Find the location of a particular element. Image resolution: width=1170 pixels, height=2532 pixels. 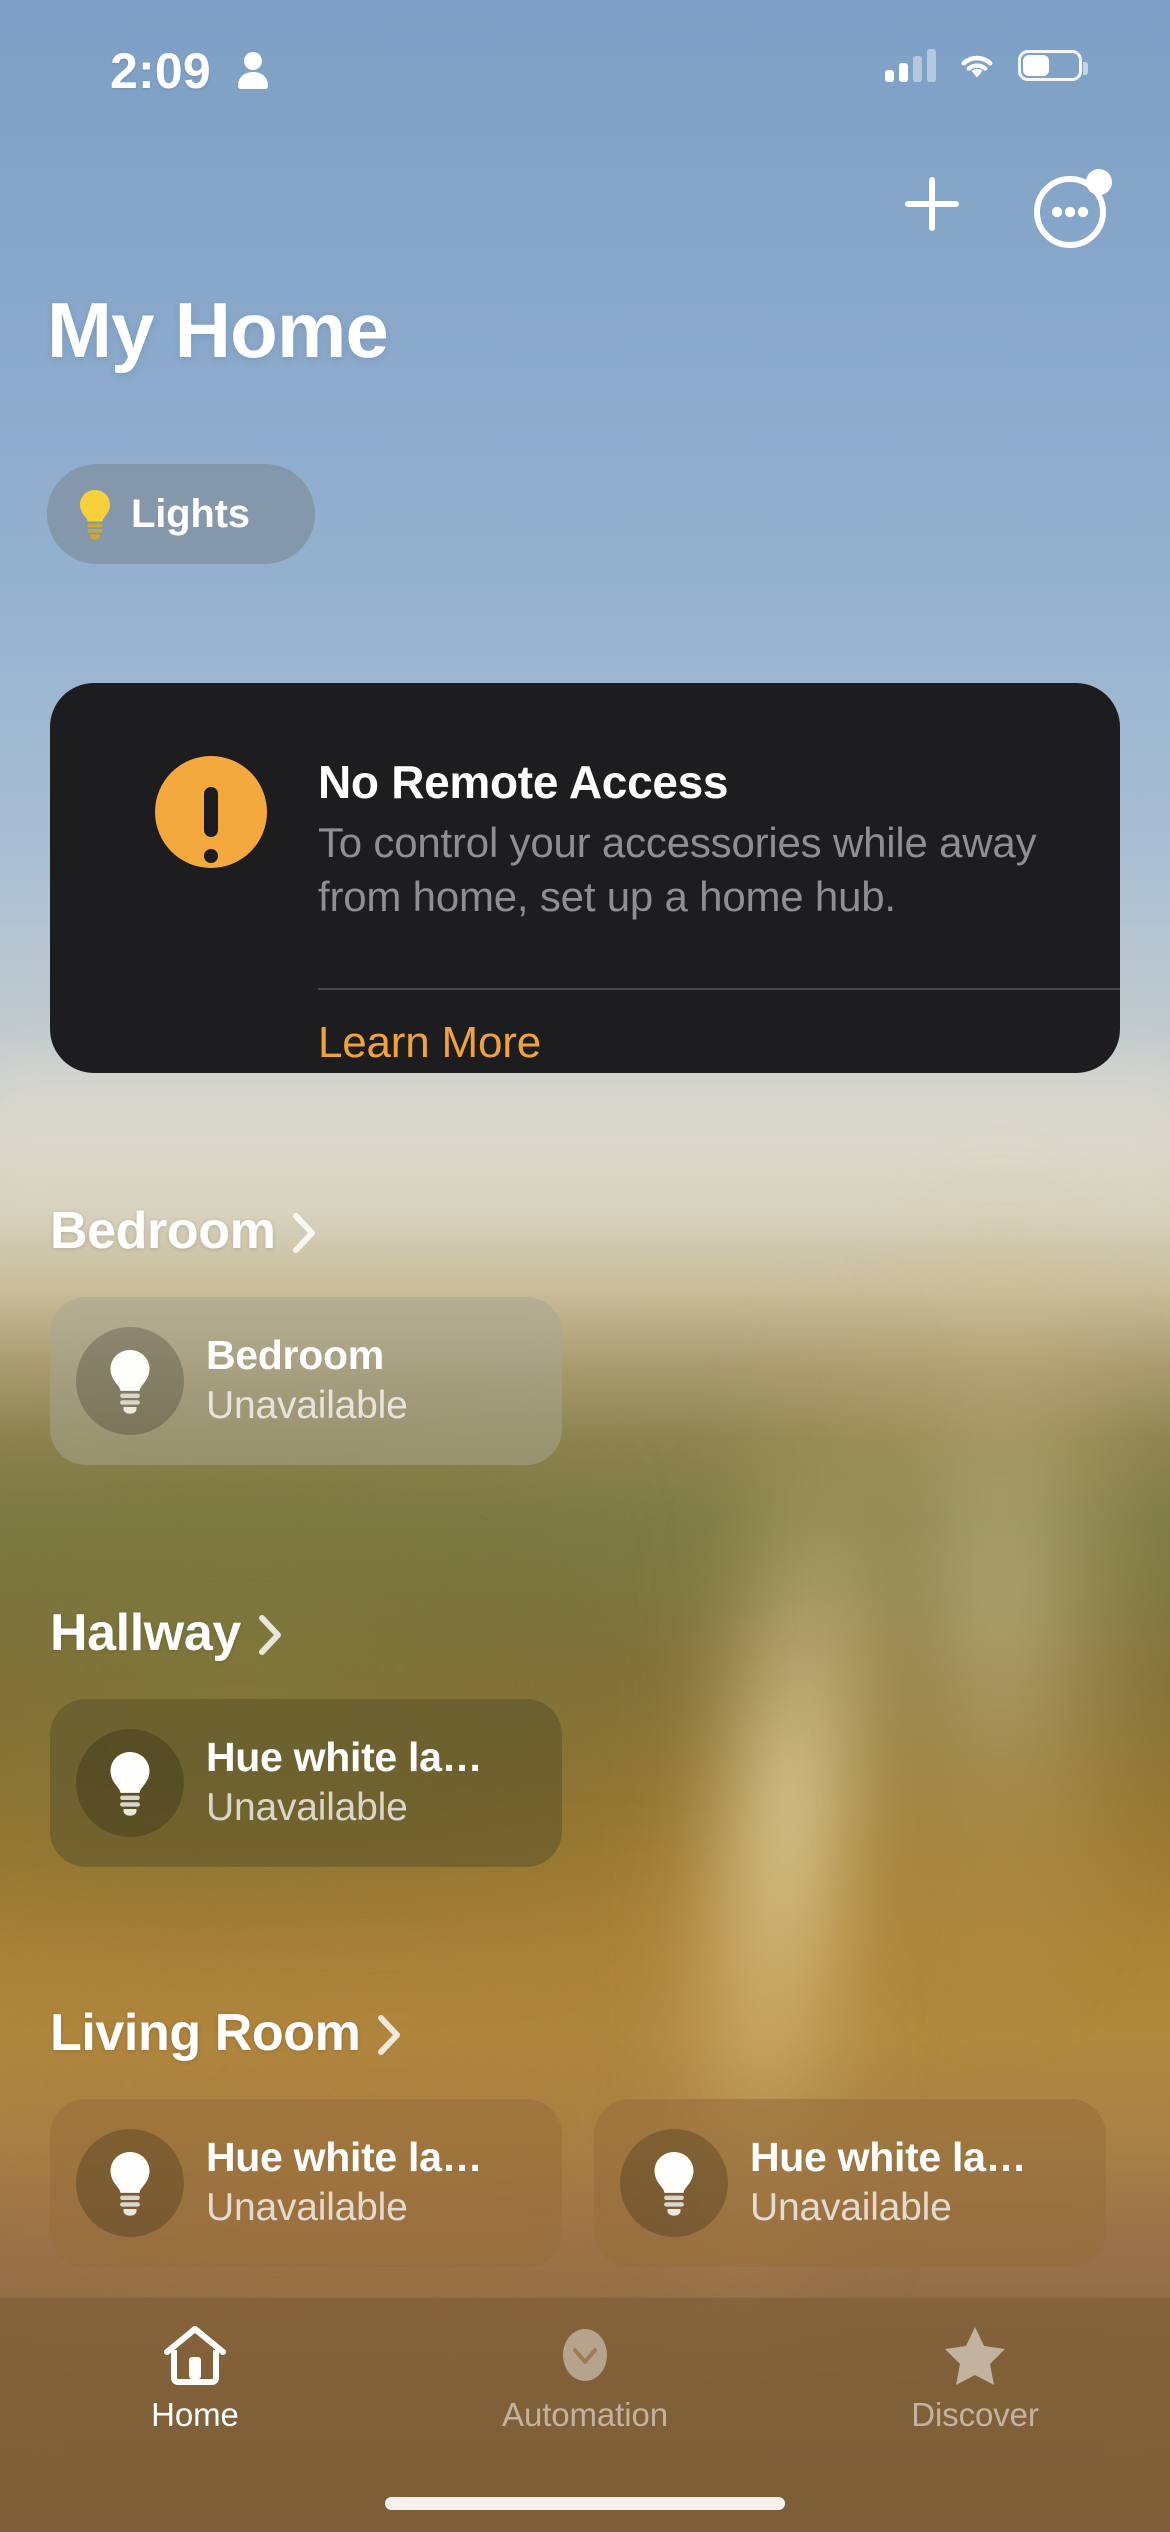

room-header-living-room: Living Room is located at coordinates (585, 2033).